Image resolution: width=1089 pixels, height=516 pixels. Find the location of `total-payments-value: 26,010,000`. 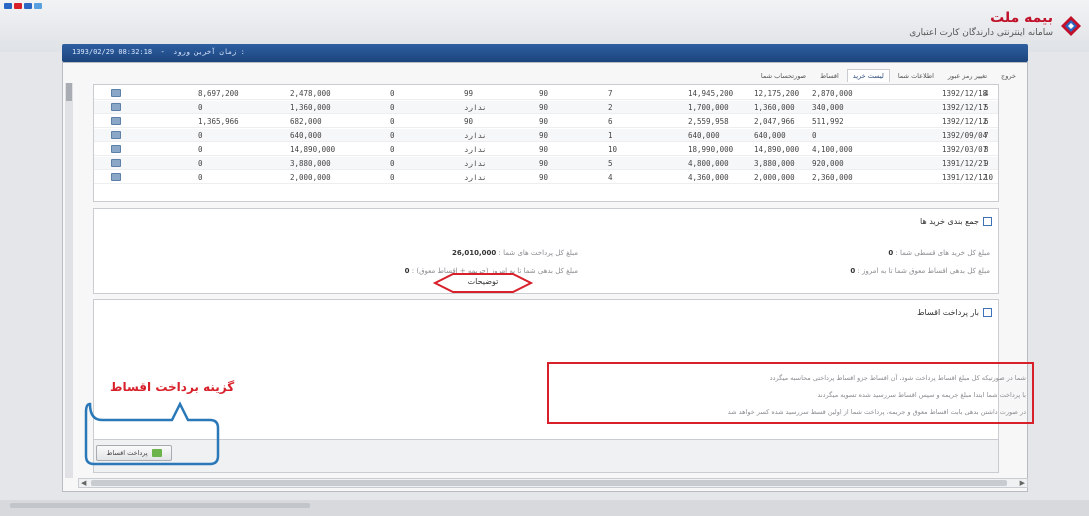

total-payments-value: 26,010,000 is located at coordinates (474, 253).